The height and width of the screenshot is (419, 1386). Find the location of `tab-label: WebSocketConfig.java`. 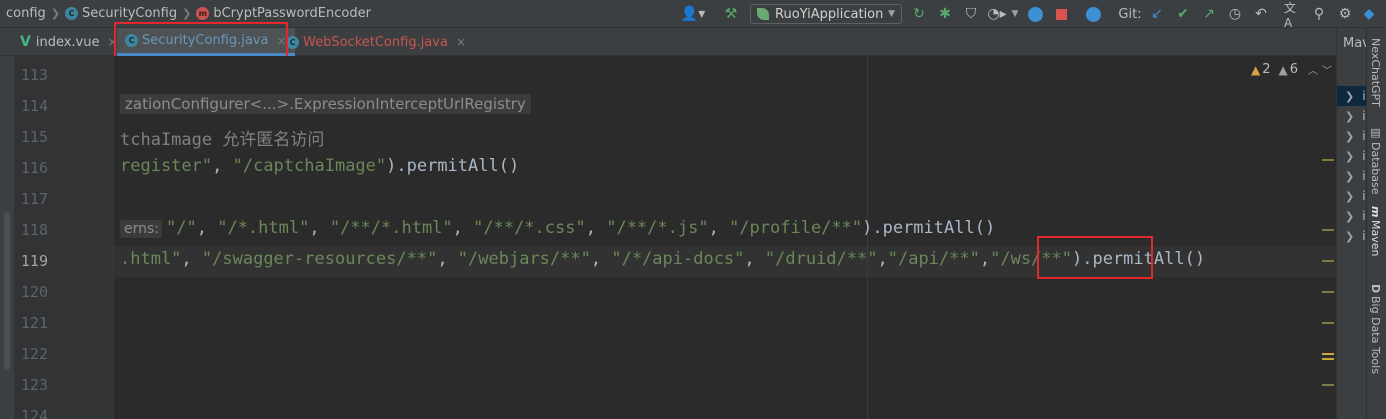

tab-label: WebSocketConfig.java is located at coordinates (375, 42).